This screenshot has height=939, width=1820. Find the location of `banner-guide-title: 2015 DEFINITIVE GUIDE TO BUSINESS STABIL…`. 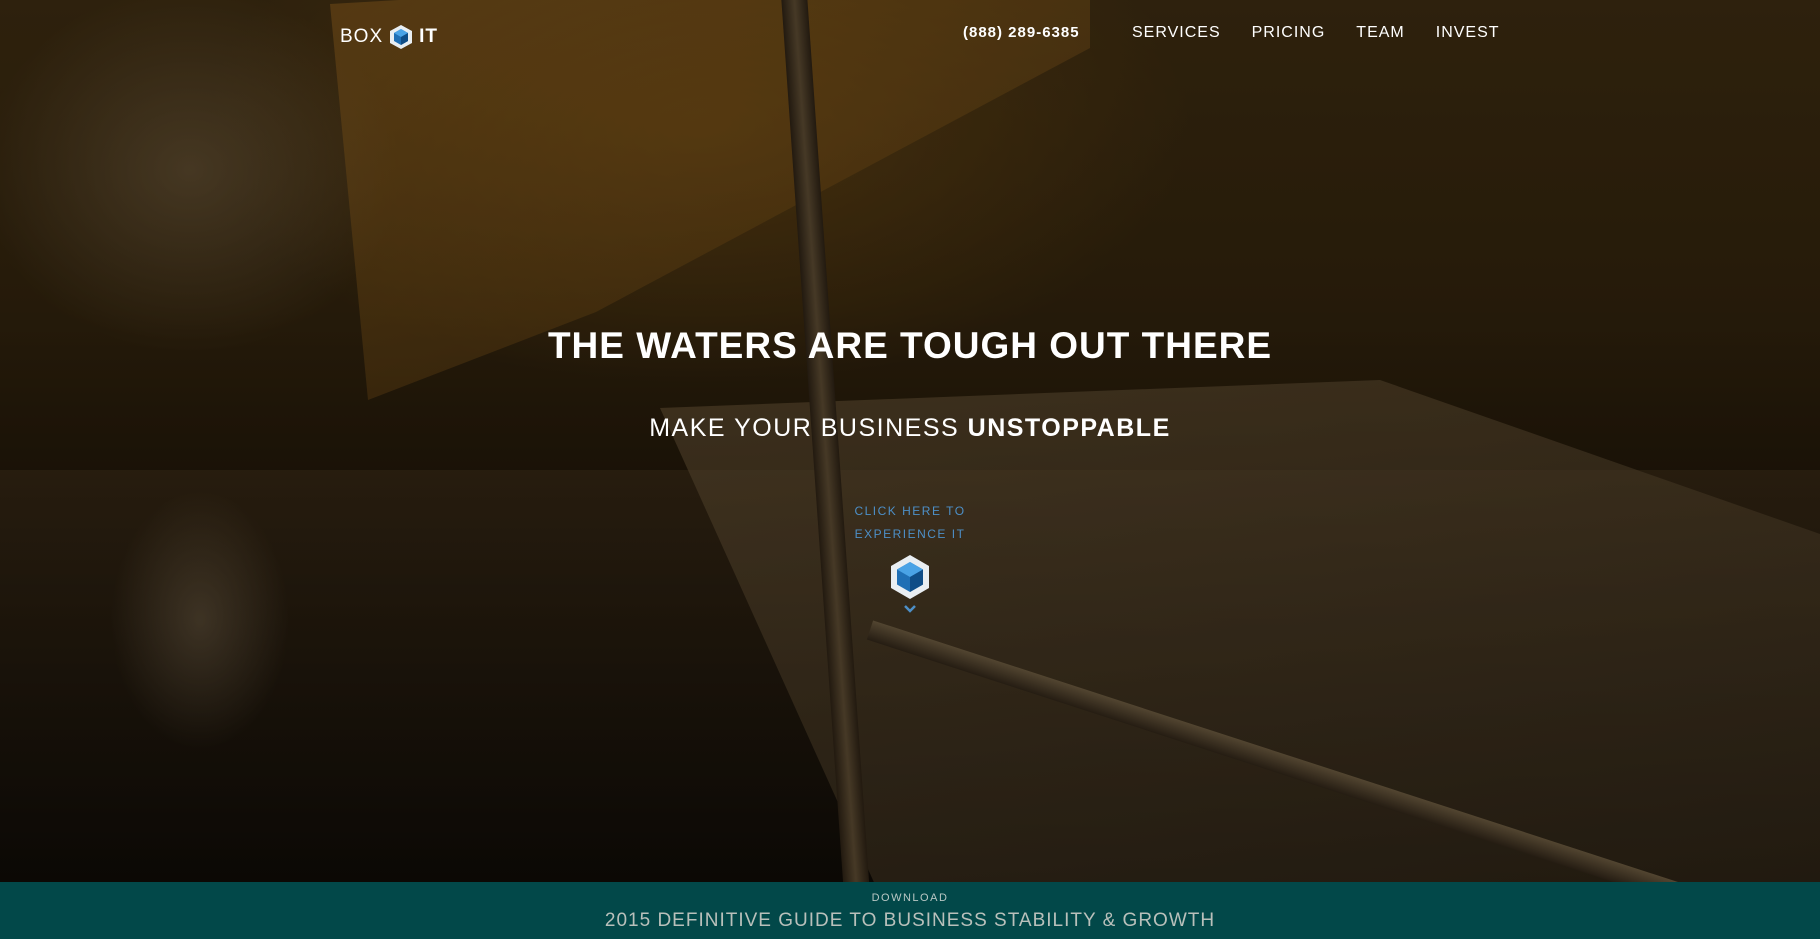

banner-guide-title: 2015 DEFINITIVE GUIDE TO BUSINESS STABIL… is located at coordinates (910, 920).